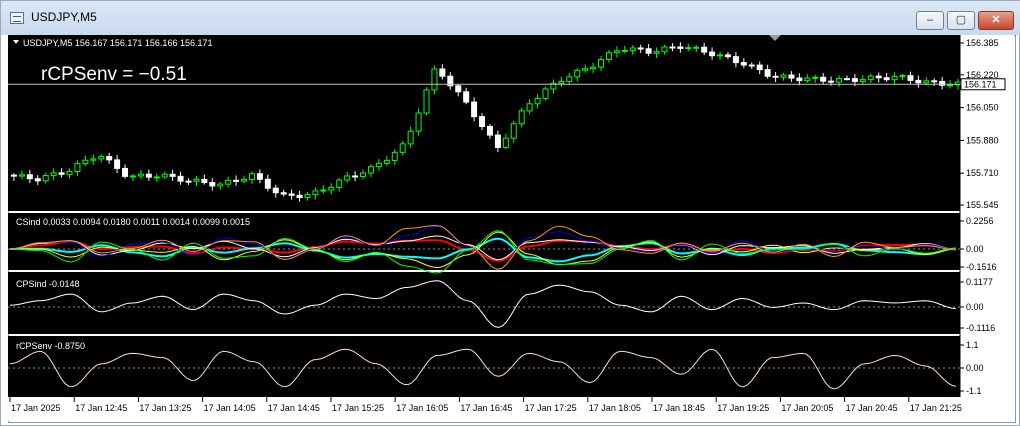 Image resolution: width=1020 pixels, height=426 pixels. I want to click on minimize-button: –, so click(930, 20).